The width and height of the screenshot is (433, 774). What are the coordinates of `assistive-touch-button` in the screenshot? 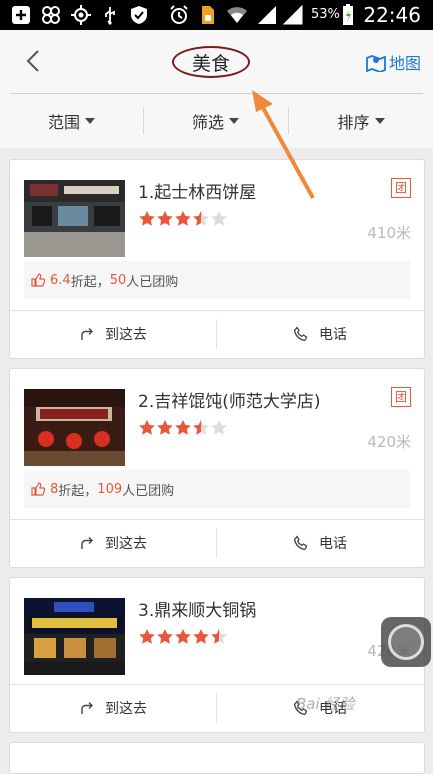 It's located at (406, 642).